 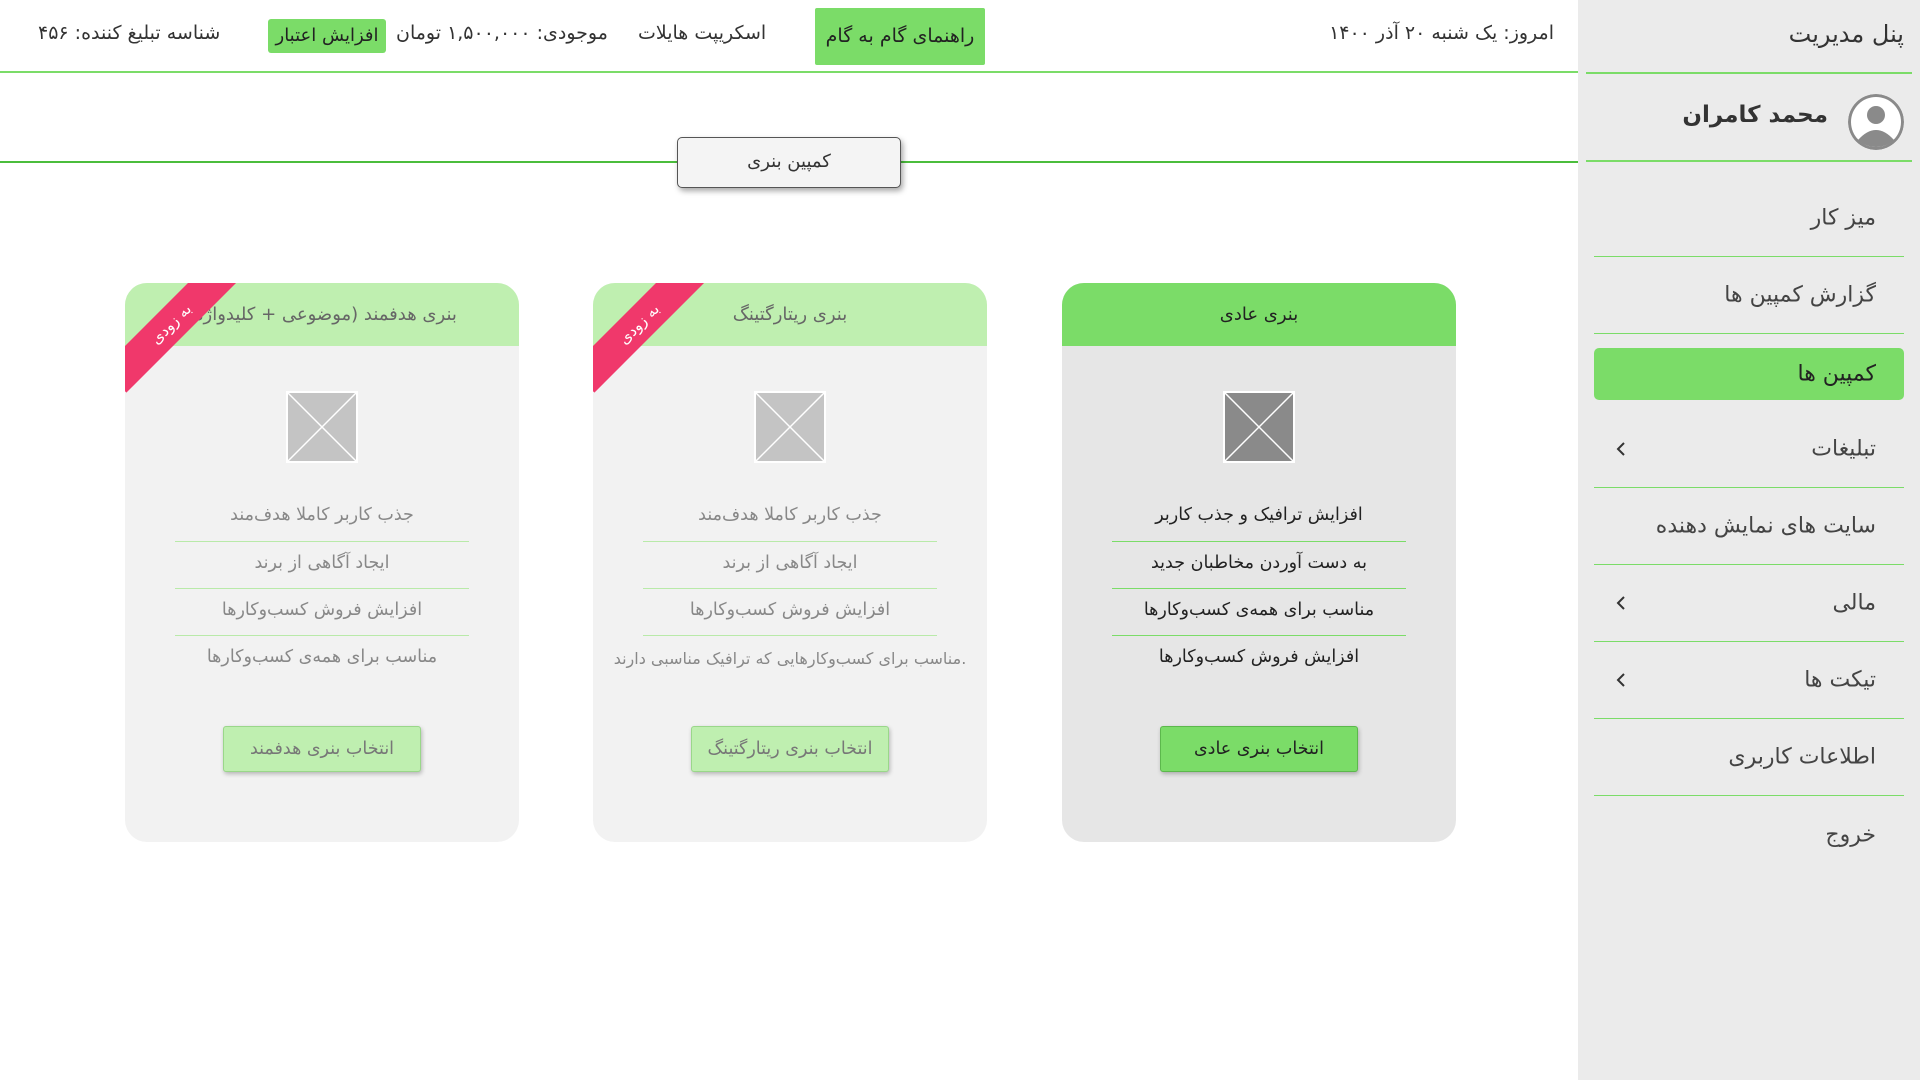 I want to click on advertiser-id: شناسه تبلیغ کننده: ۴۵۶, so click(x=129, y=33).